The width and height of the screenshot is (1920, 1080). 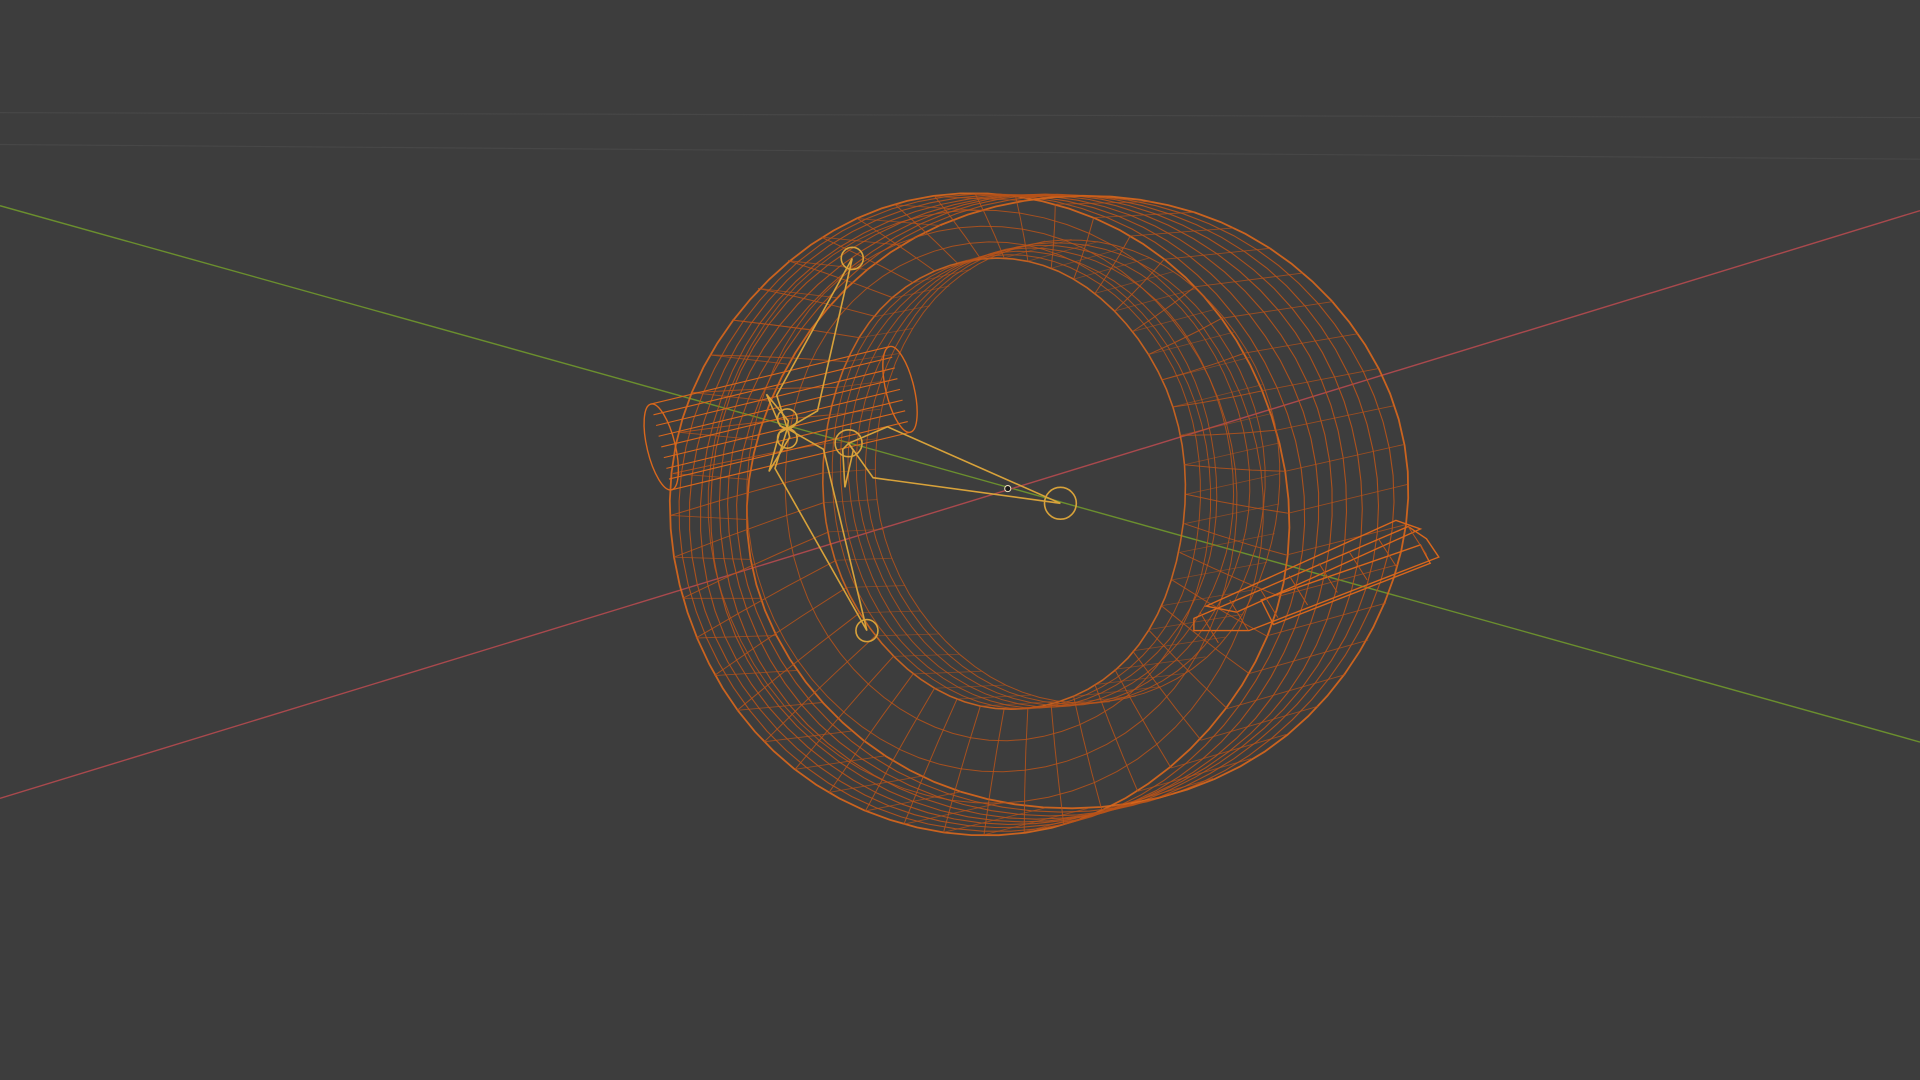 I want to click on object-origins, so click(x=1008, y=489).